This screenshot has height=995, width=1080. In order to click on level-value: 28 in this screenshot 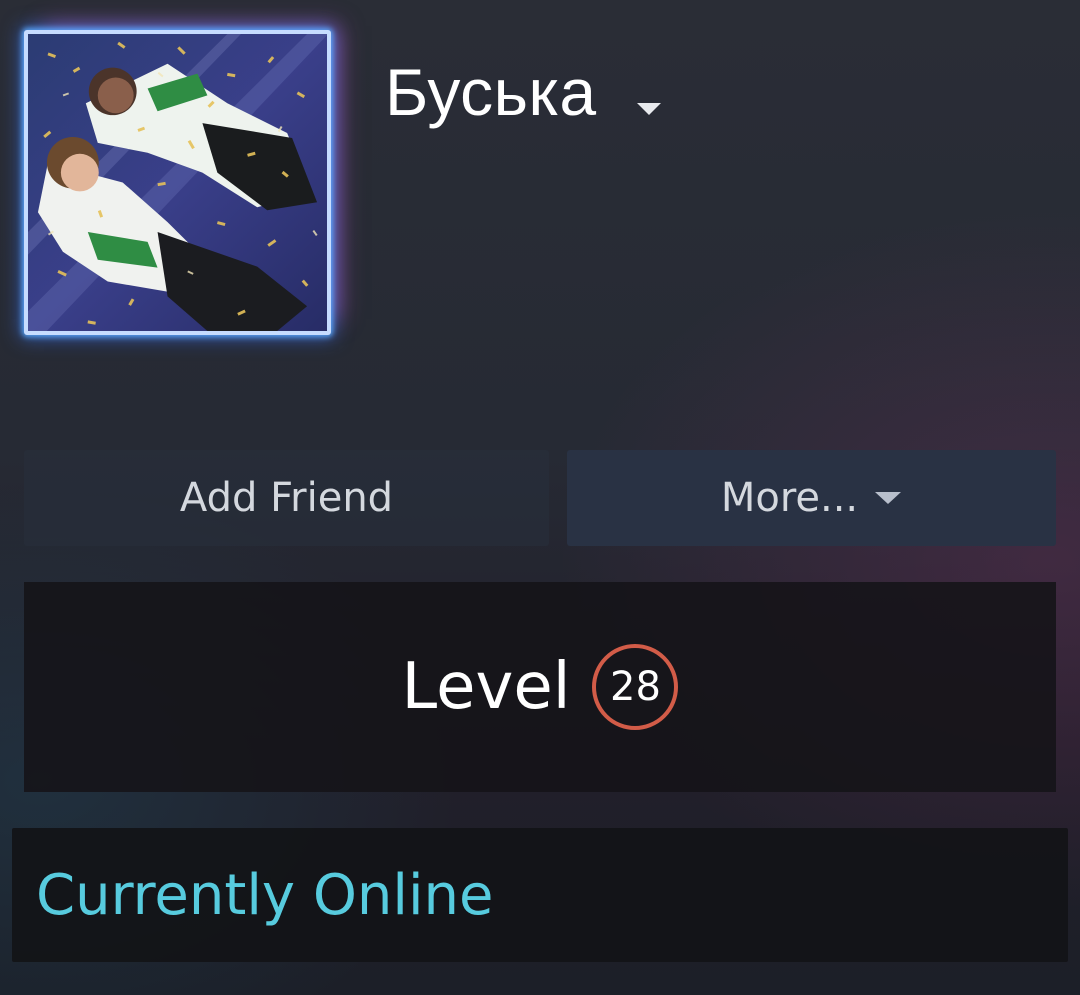, I will do `click(635, 687)`.